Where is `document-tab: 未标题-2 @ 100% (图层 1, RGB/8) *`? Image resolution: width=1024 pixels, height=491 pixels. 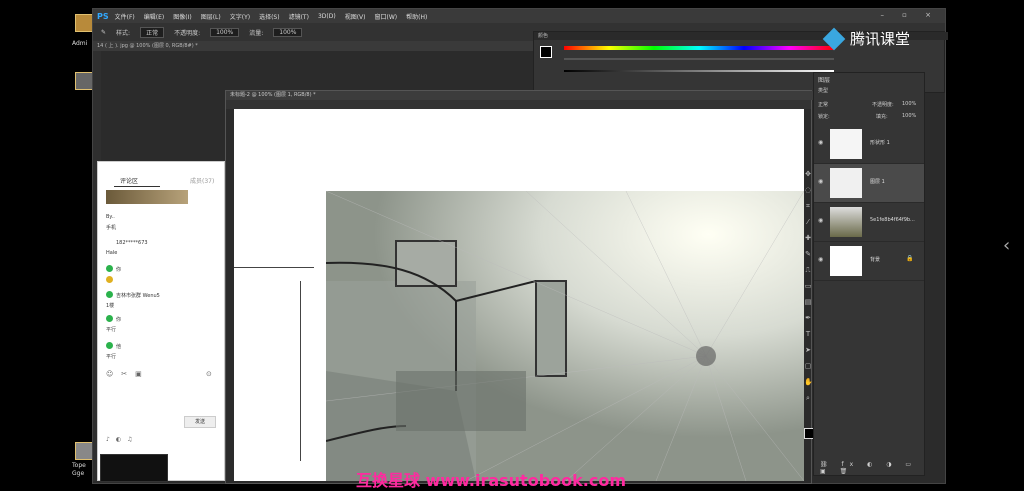
document-tab: 未标题-2 @ 100% (图层 1, RGB/8) * is located at coordinates (520, 95).